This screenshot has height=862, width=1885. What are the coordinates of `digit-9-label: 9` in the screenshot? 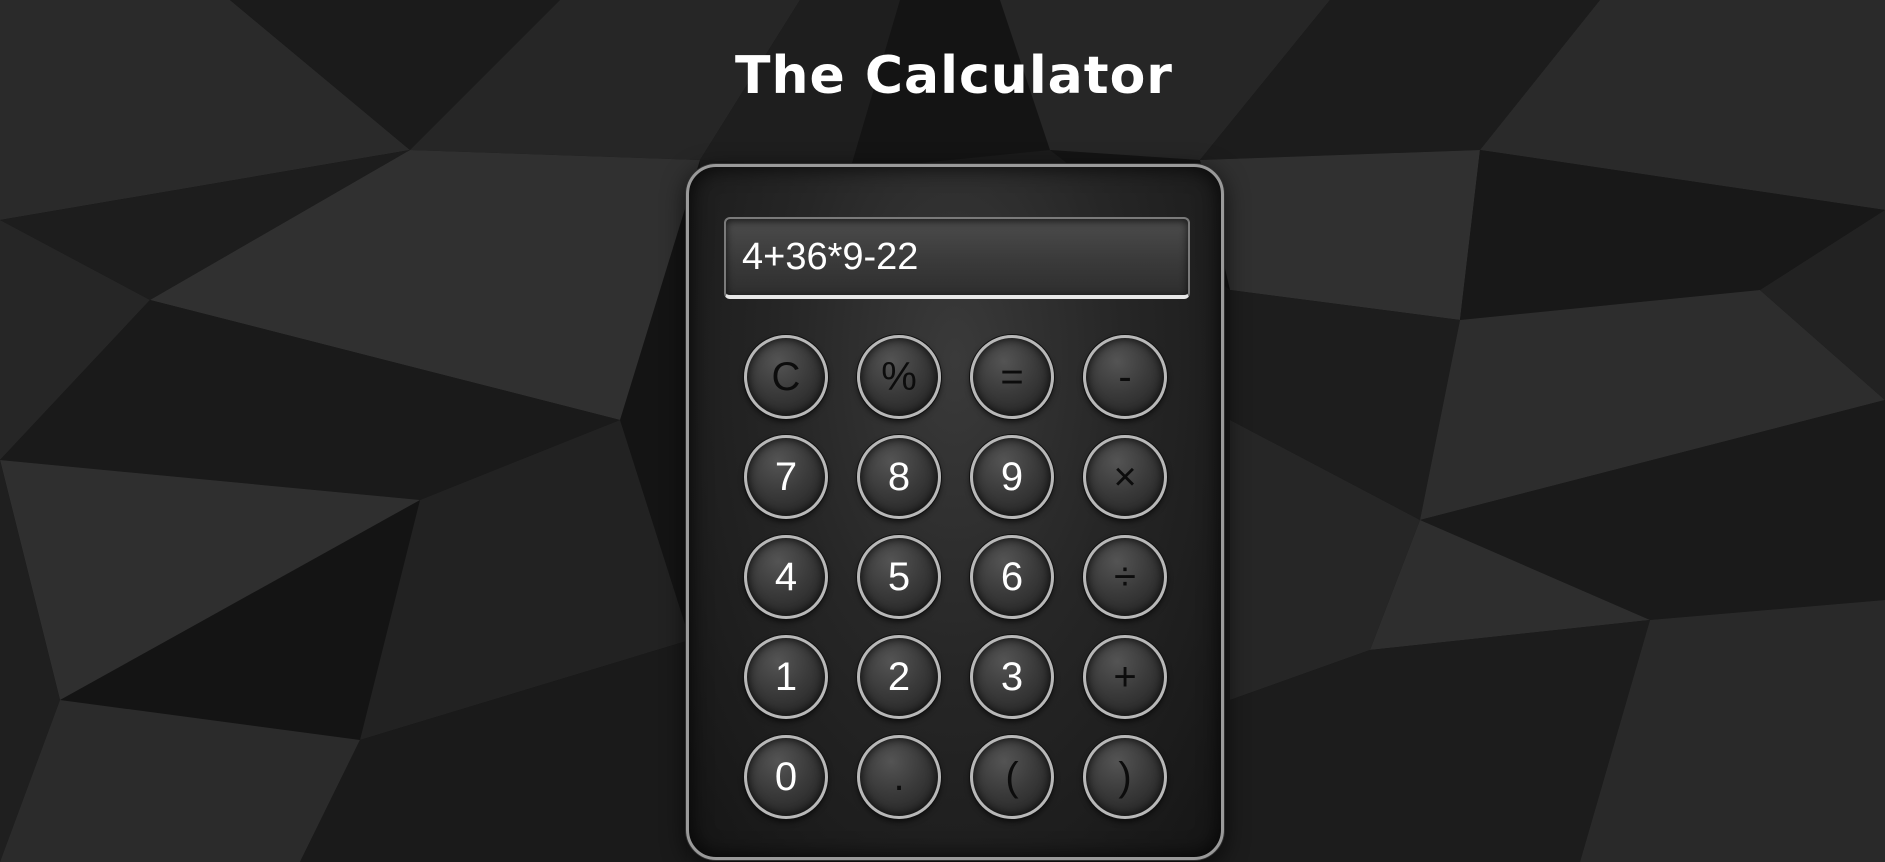 It's located at (1012, 477).